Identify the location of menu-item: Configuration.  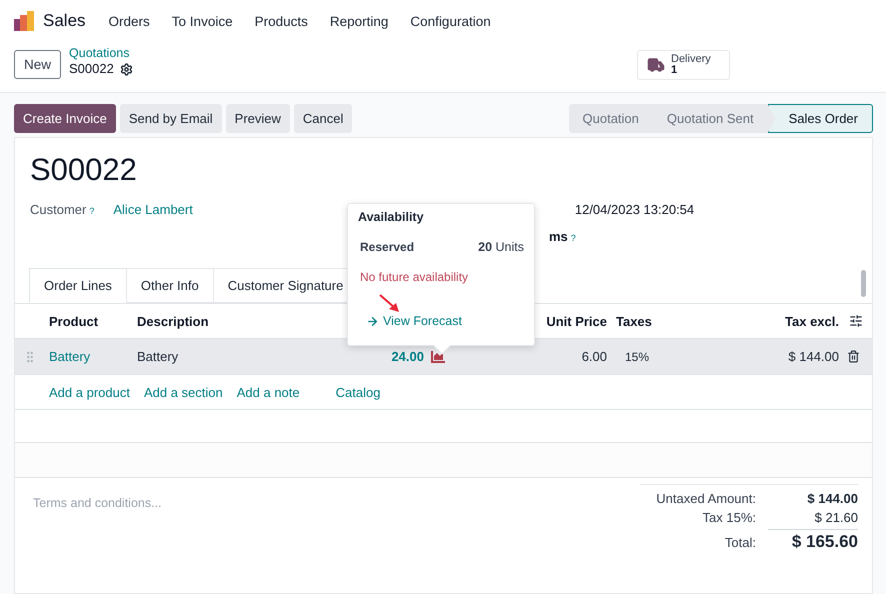
(450, 21).